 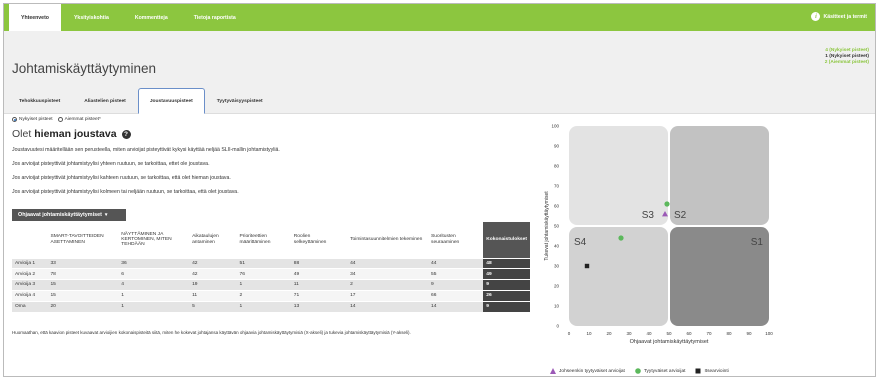 What do you see at coordinates (91, 17) in the screenshot?
I see `topnav-tab-yksityiskohtia: Yksityiskohtia` at bounding box center [91, 17].